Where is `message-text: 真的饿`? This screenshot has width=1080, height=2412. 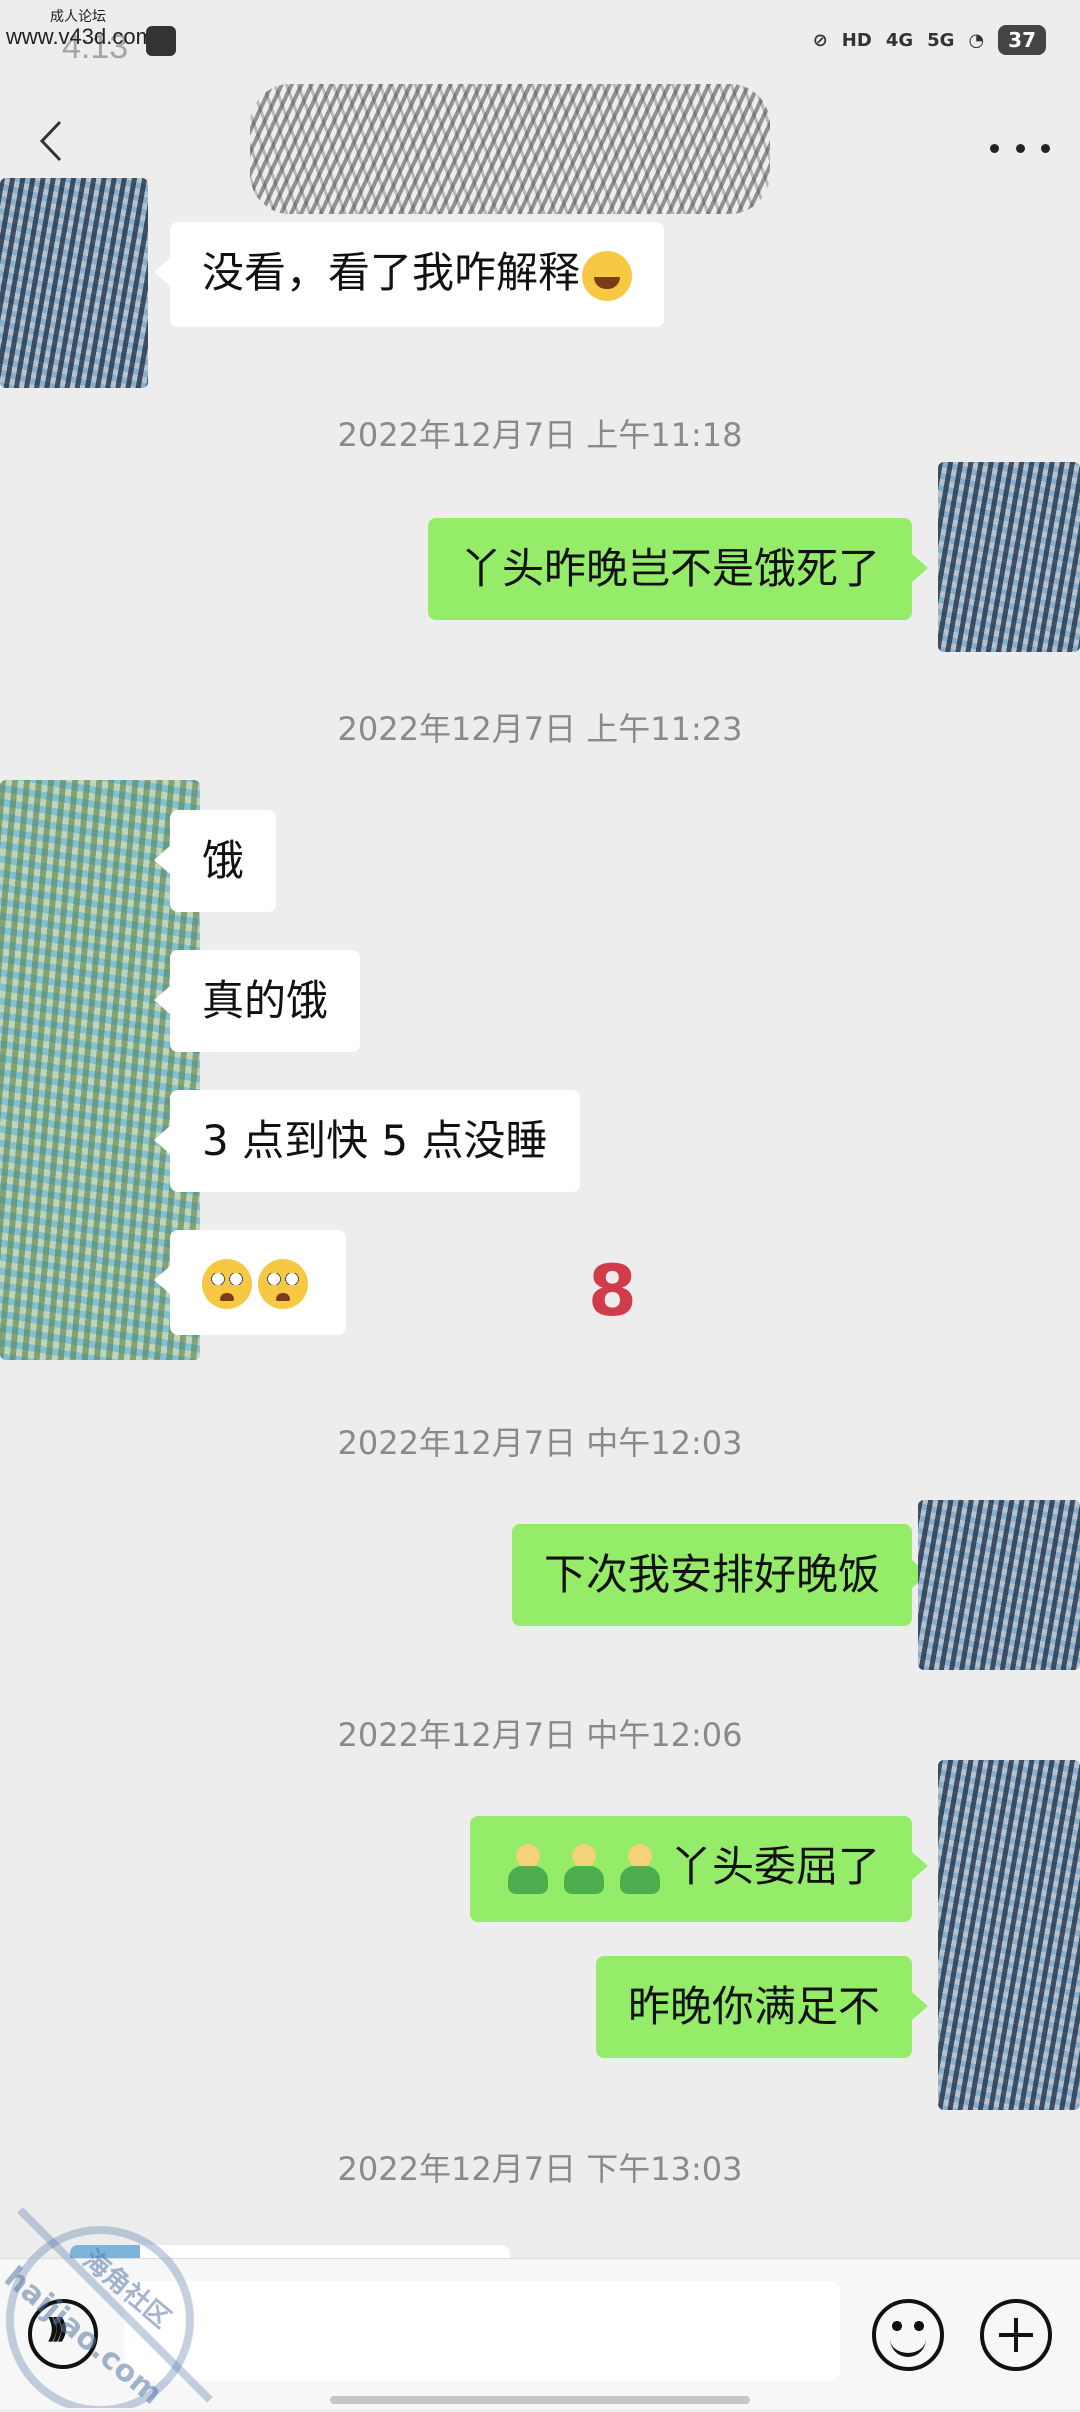
message-text: 真的饿 is located at coordinates (265, 1000).